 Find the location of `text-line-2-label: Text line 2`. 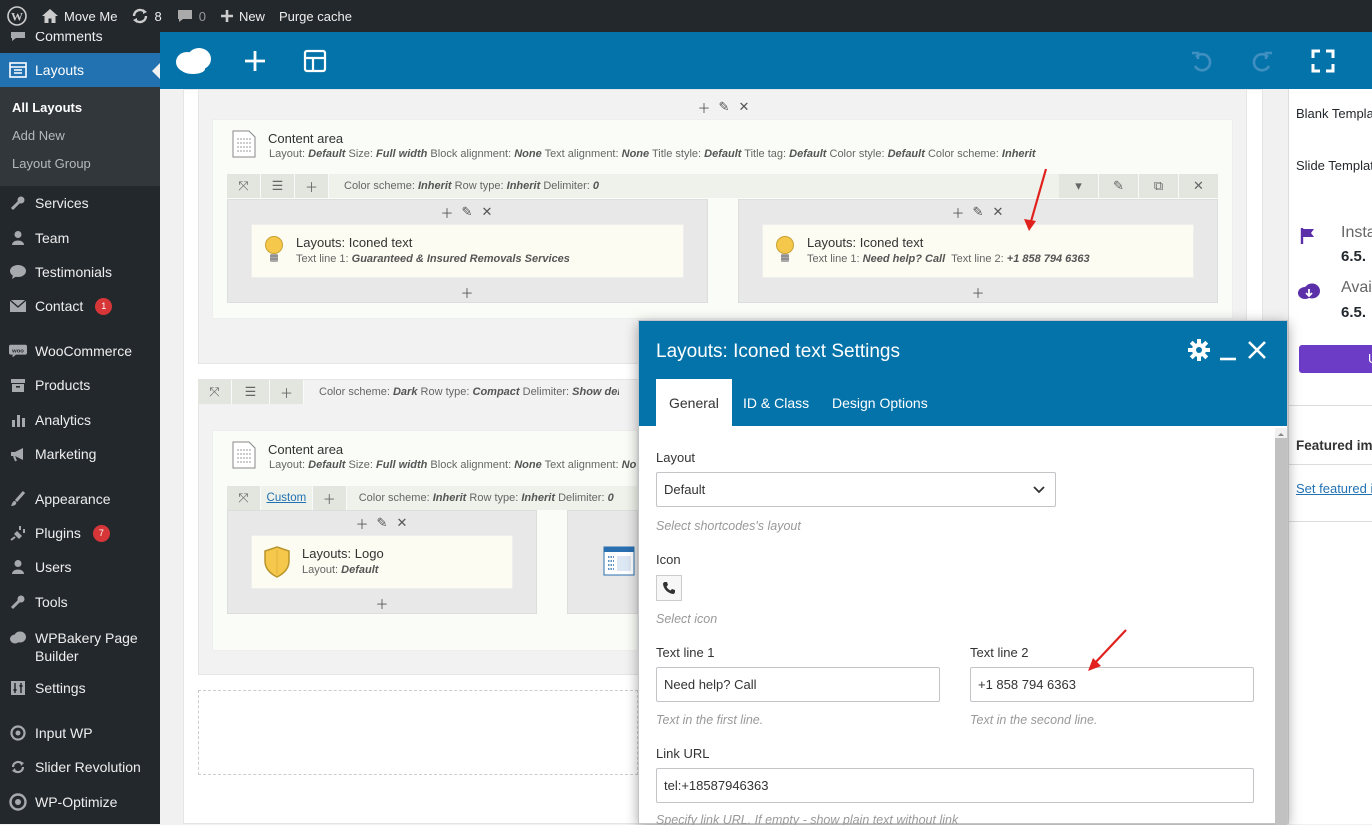

text-line-2-label: Text line 2 is located at coordinates (999, 652).